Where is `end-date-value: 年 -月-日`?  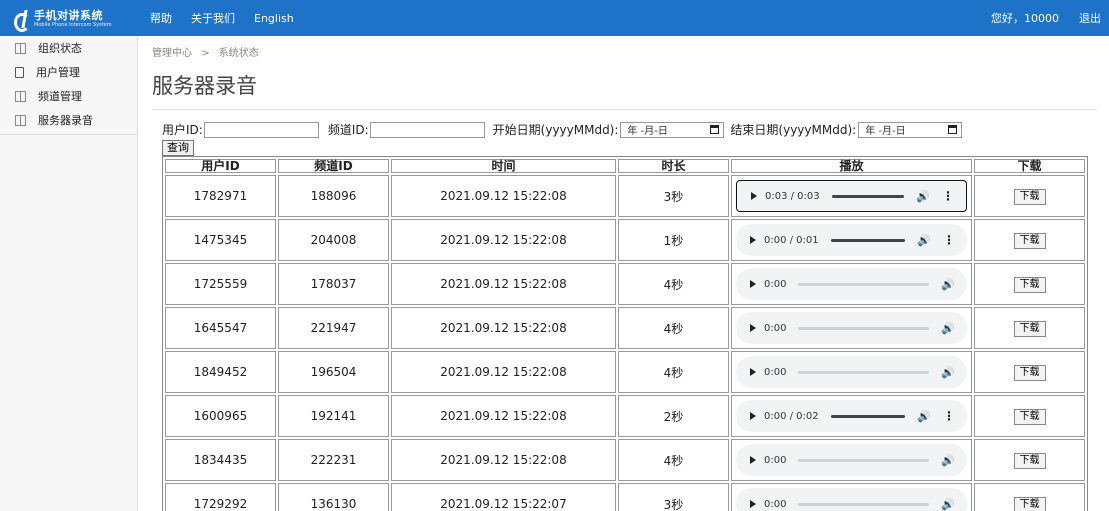 end-date-value: 年 -月-日 is located at coordinates (885, 131).